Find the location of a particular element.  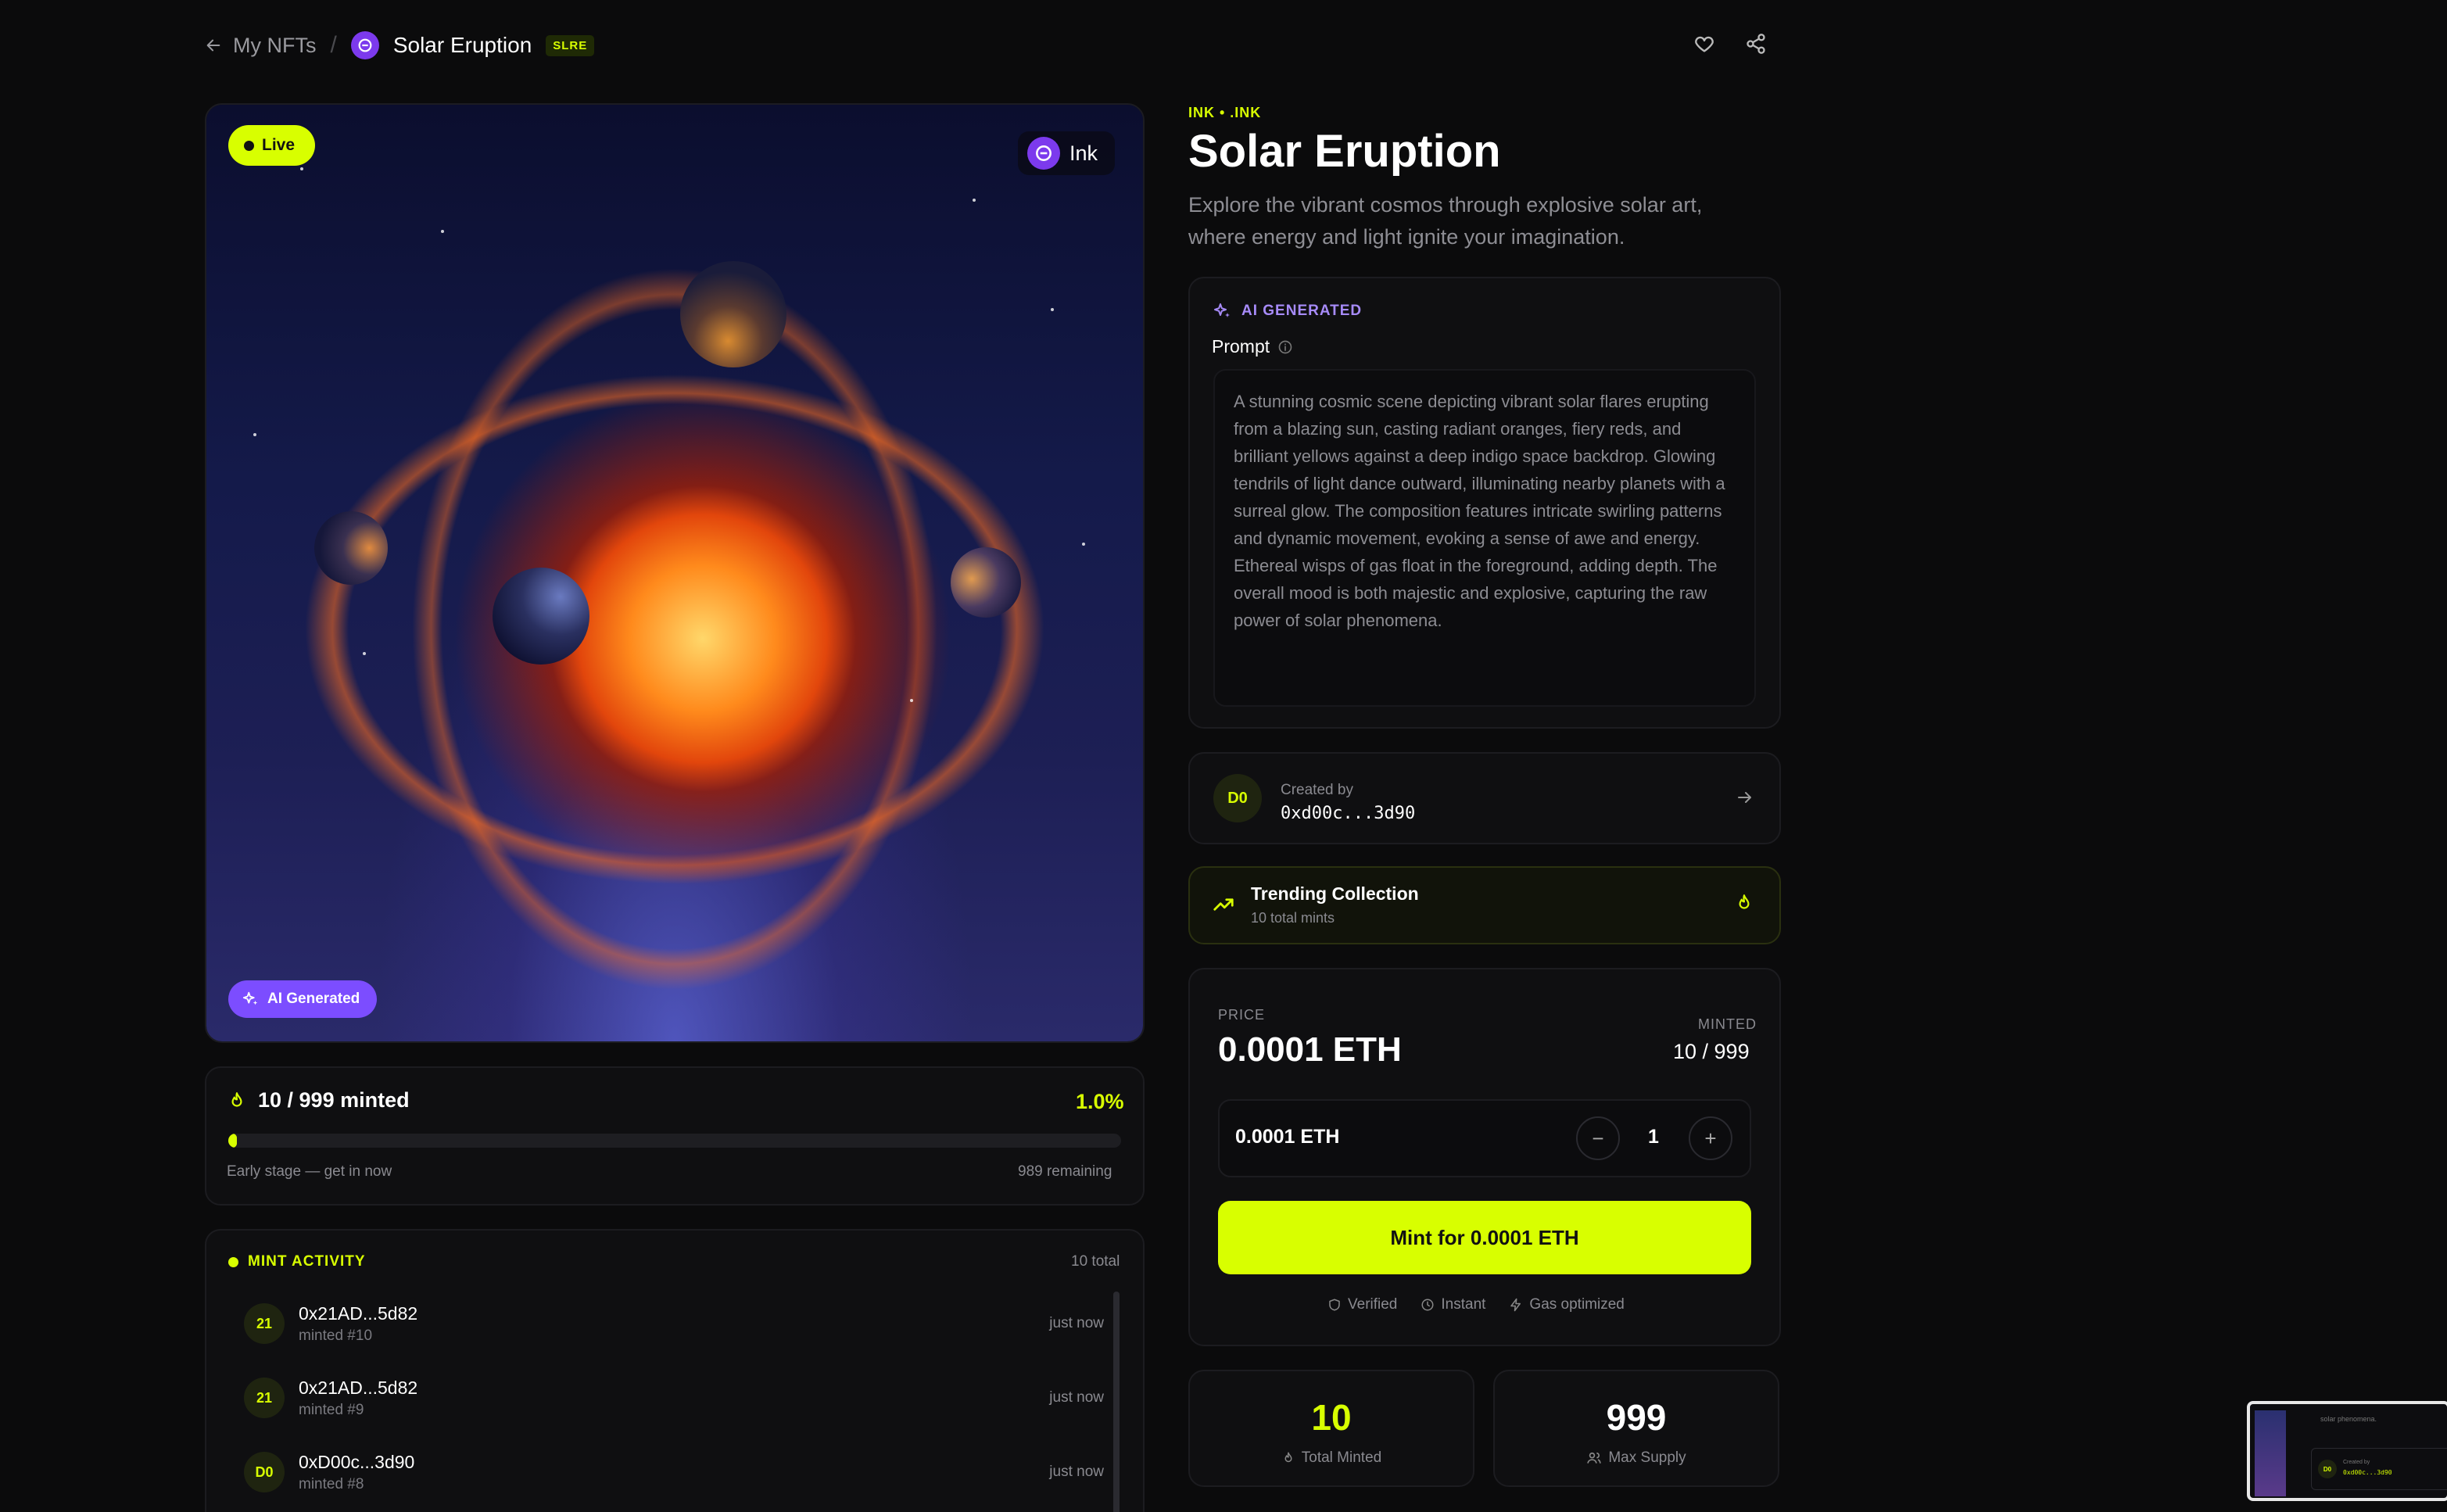

mint-progress-title: 10 / 999 minted is located at coordinates (318, 1100).